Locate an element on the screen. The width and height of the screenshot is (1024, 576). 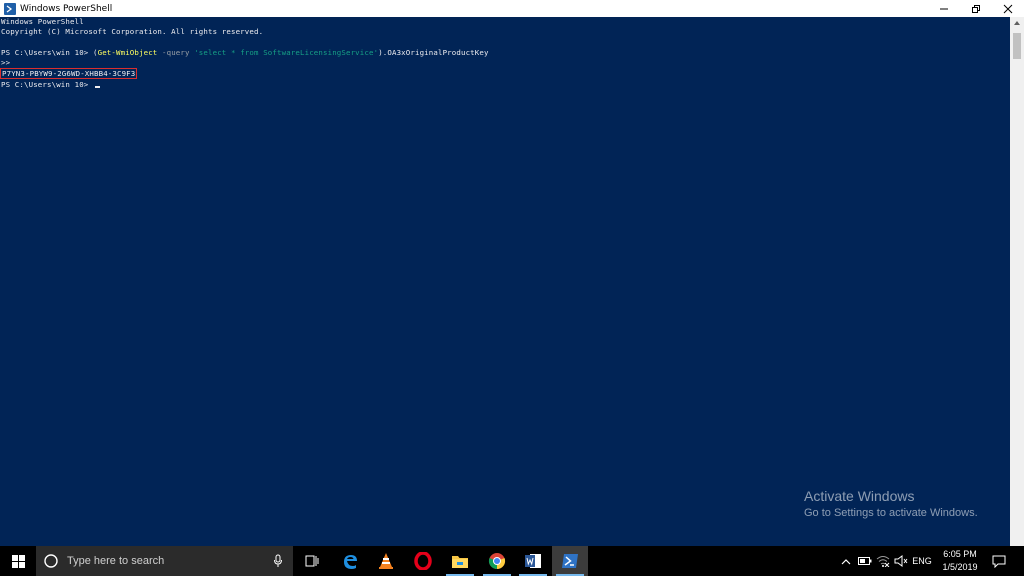
volume-muted-icon is located at coordinates (901, 561).